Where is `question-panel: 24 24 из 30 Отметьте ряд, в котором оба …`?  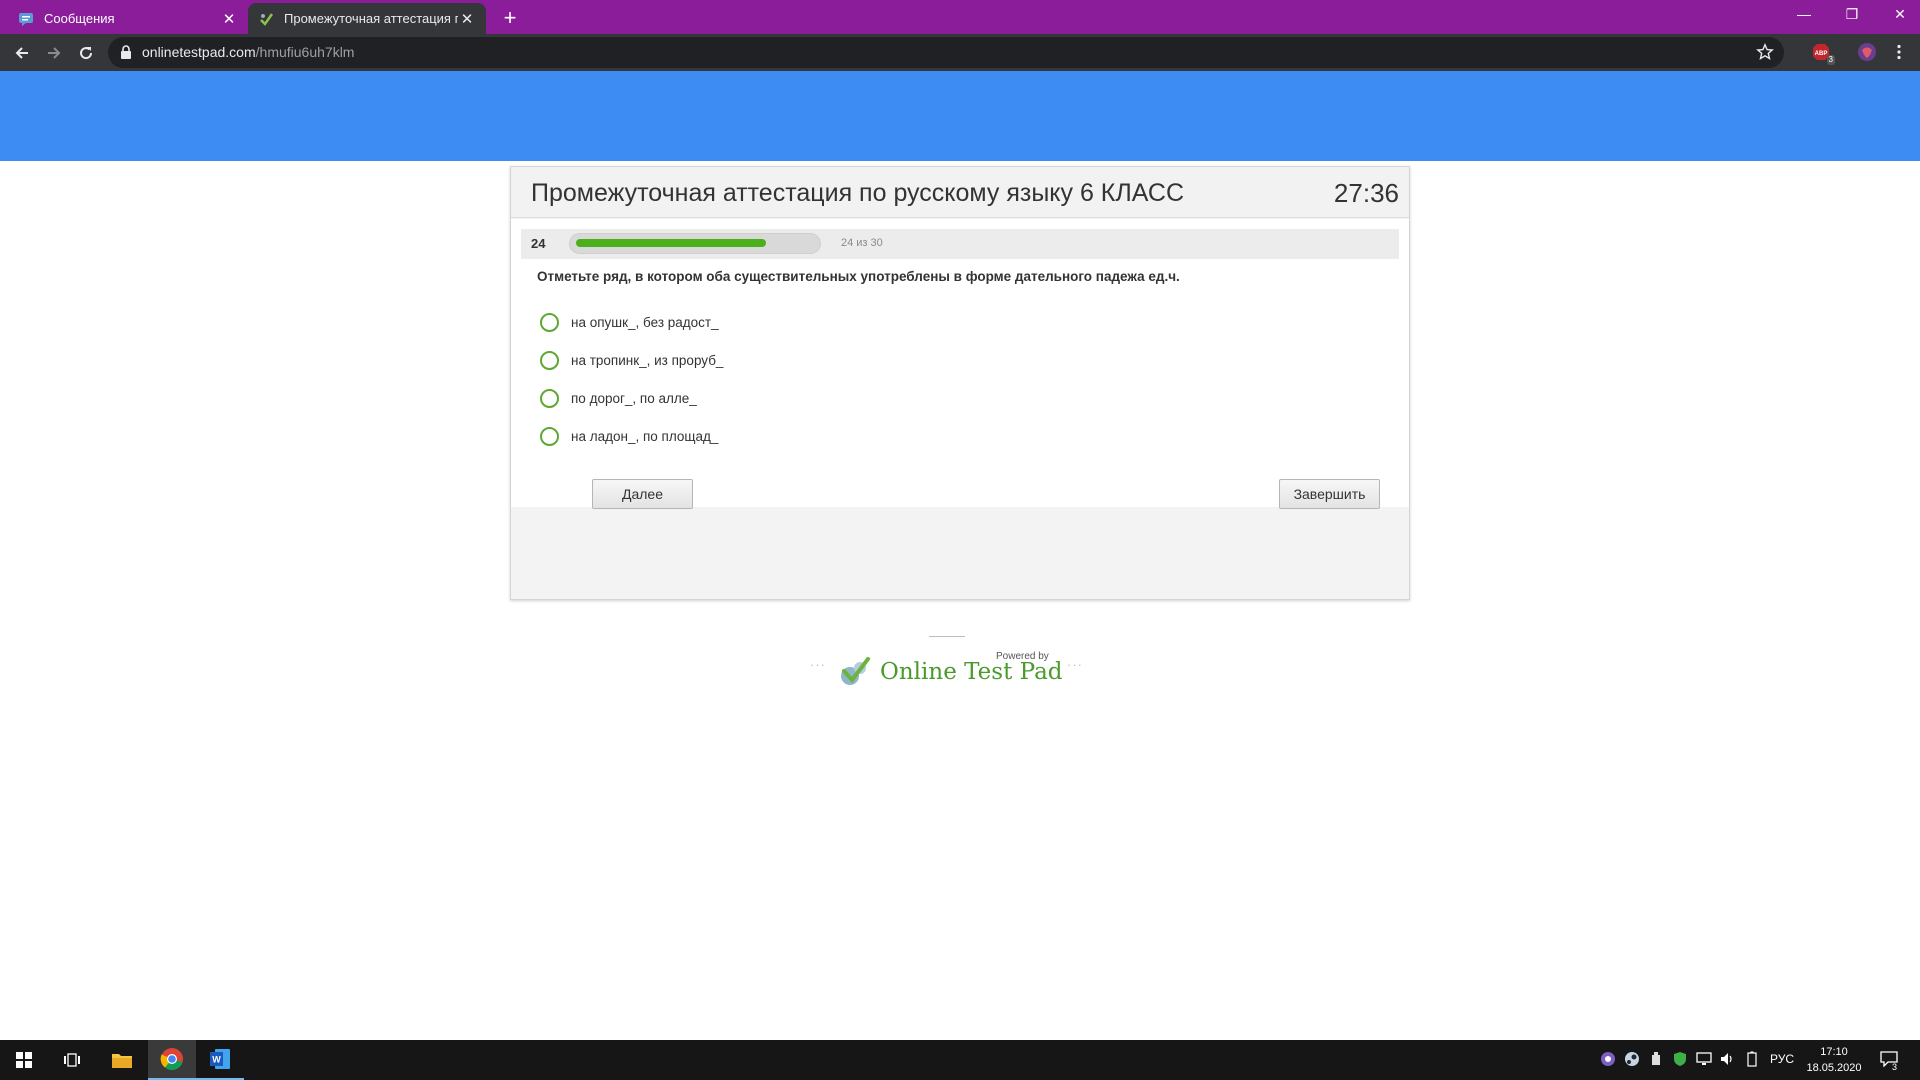
question-panel: 24 24 из 30 Отметьте ряд, в котором оба … is located at coordinates (960, 363).